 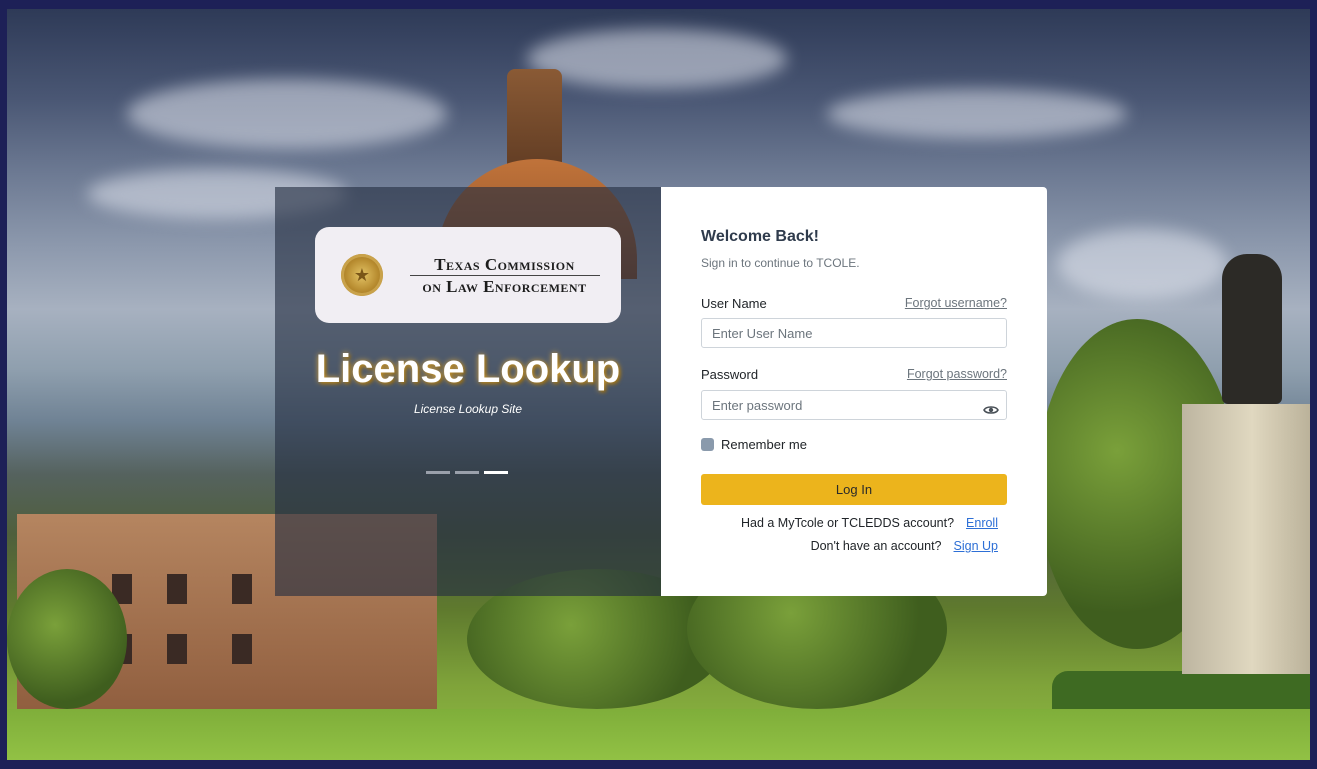 I want to click on login-subtitle: Sign in to continue to TCOLE., so click(x=780, y=263).